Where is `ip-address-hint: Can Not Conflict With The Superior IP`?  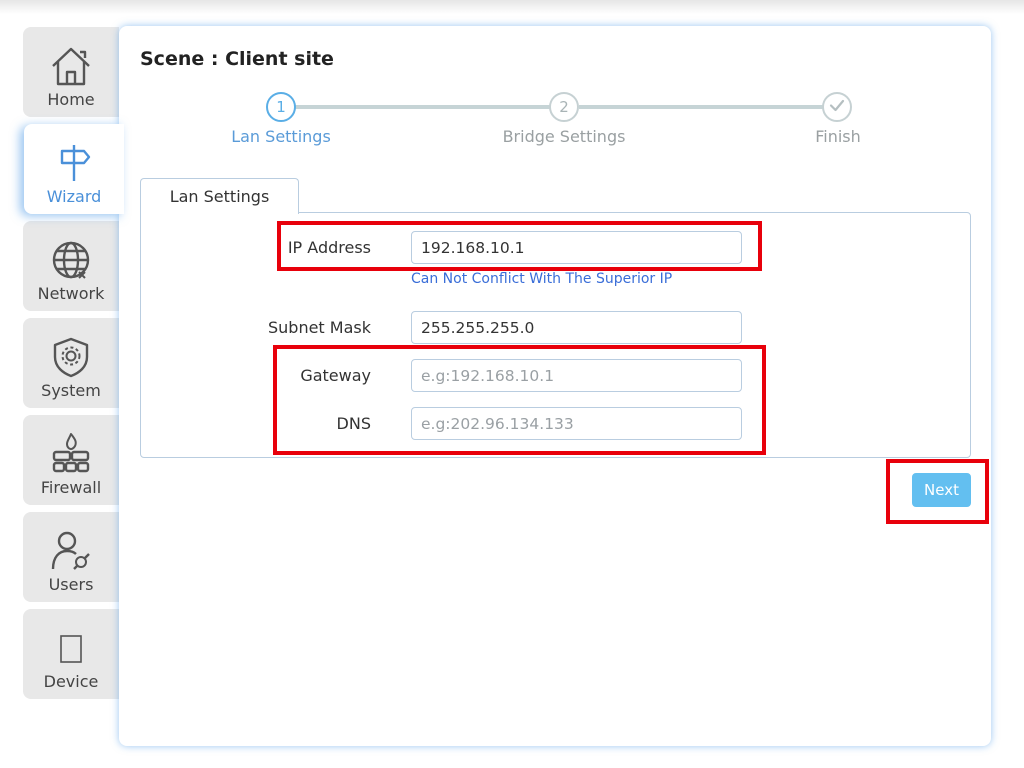 ip-address-hint: Can Not Conflict With The Superior IP is located at coordinates (542, 279).